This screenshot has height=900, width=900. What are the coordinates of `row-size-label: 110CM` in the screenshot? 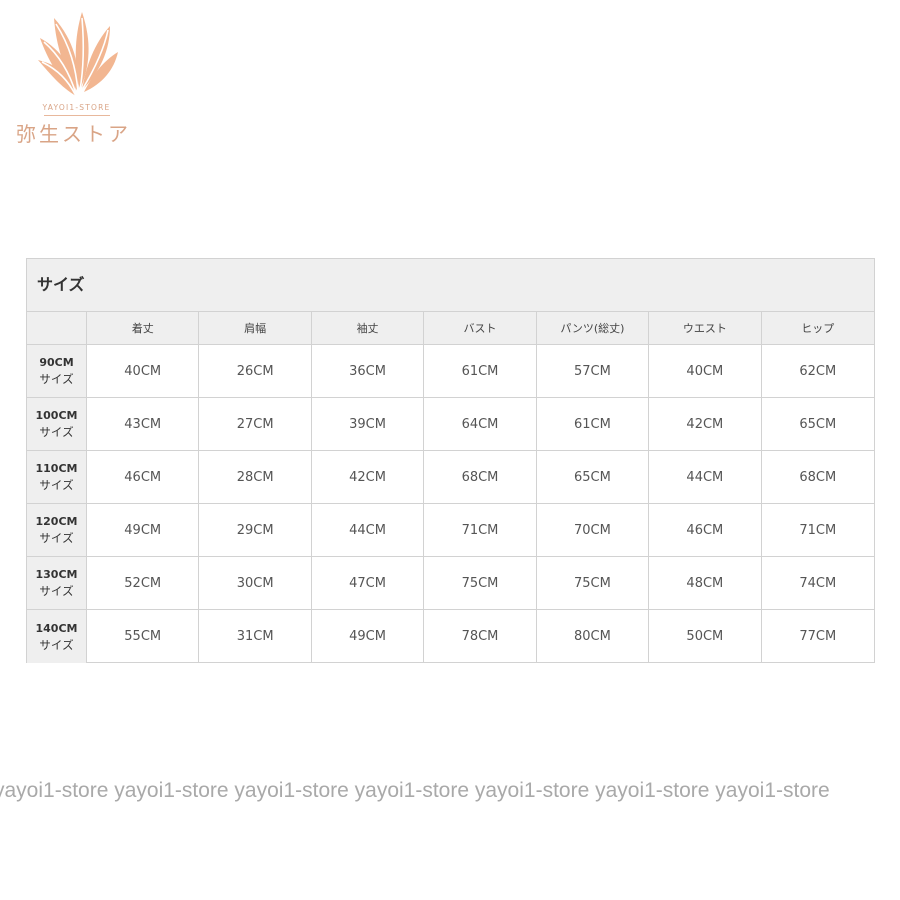 It's located at (56, 468).